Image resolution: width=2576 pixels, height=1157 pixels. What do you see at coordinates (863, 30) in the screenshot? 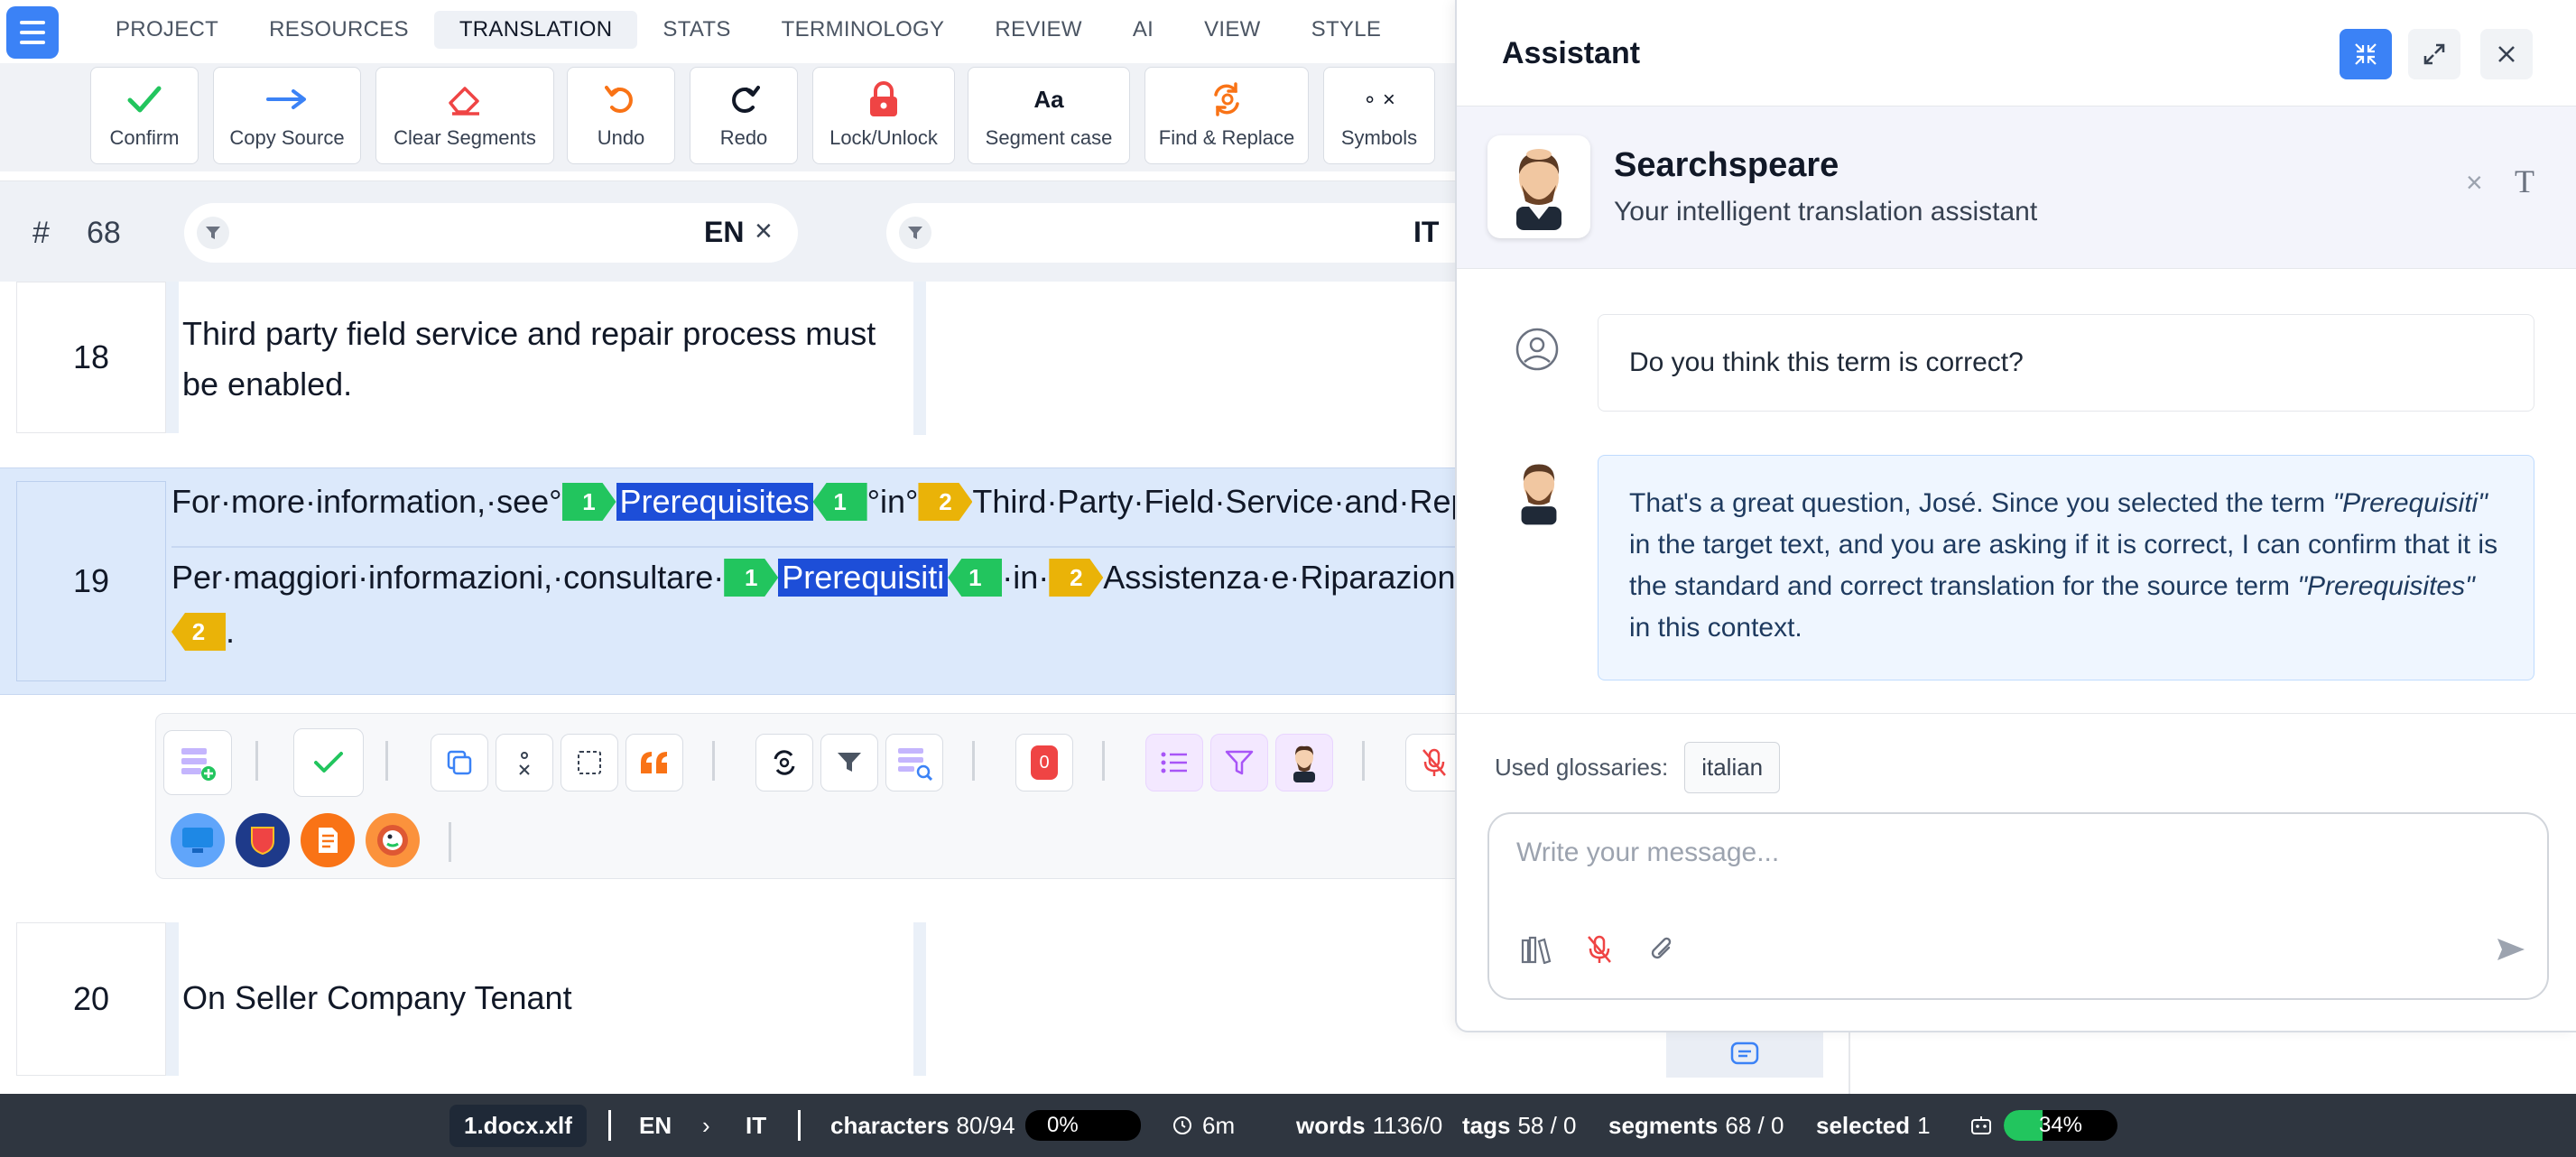
I see `tab-terminology: TERMINOLOGY` at bounding box center [863, 30].